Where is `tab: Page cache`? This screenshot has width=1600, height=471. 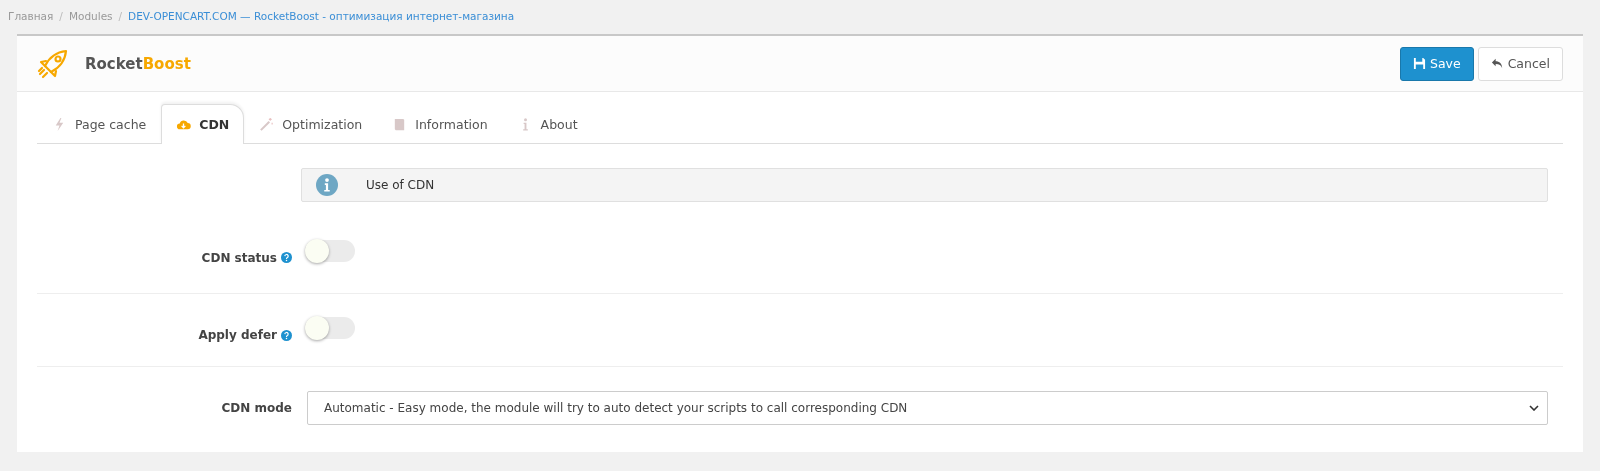
tab: Page cache is located at coordinates (99, 123).